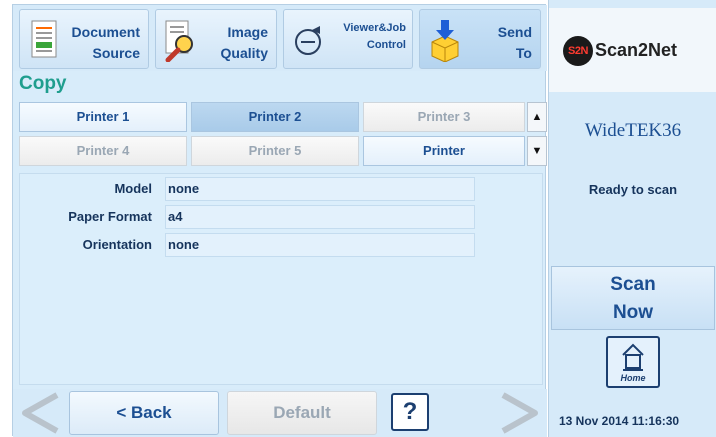 The image size is (716, 437). What do you see at coordinates (133, 188) in the screenshot?
I see `property-label: Model` at bounding box center [133, 188].